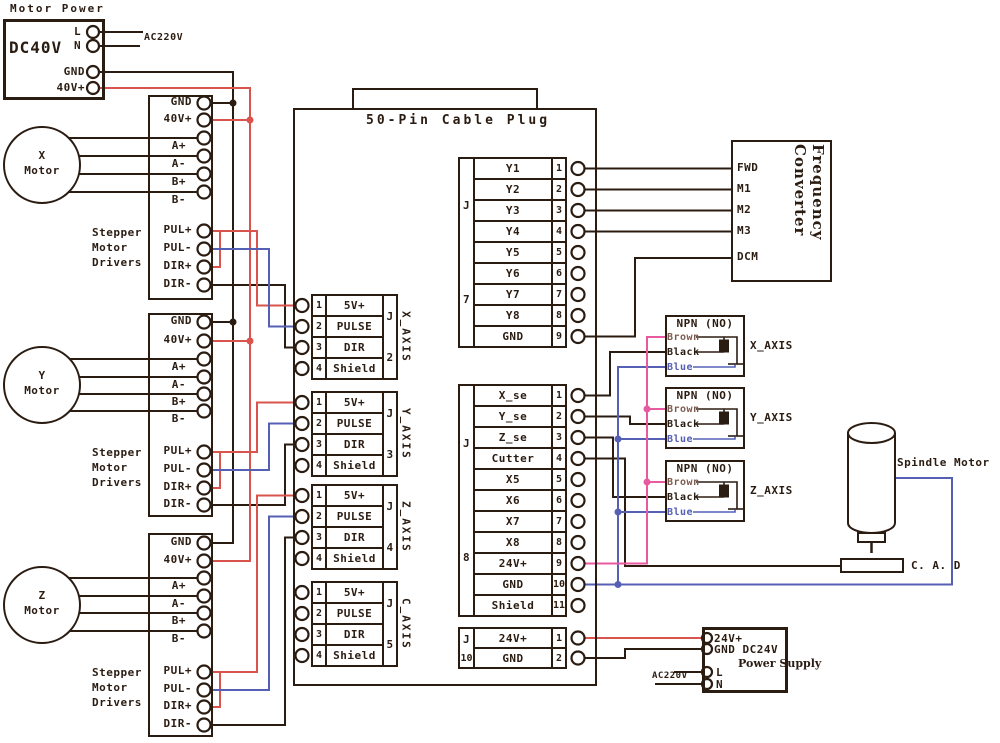 Image resolution: width=1000 pixels, height=743 pixels. Describe the element at coordinates (513, 252) in the screenshot. I see `j7-row-label: Y5` at that location.